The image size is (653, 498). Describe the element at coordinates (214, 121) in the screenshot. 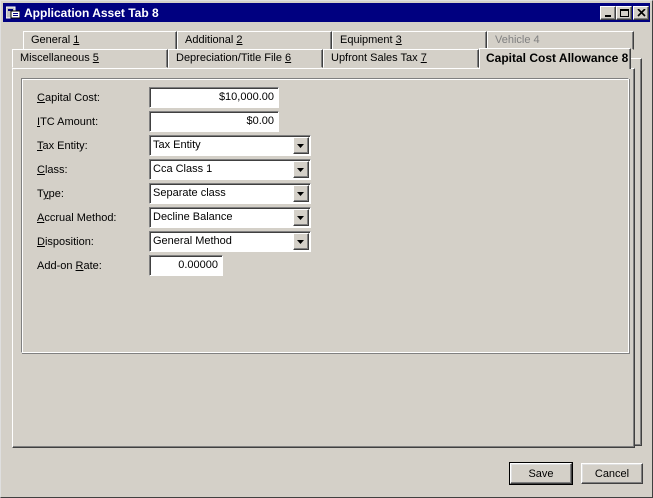

I see `itc-amount-input: $0.00` at that location.